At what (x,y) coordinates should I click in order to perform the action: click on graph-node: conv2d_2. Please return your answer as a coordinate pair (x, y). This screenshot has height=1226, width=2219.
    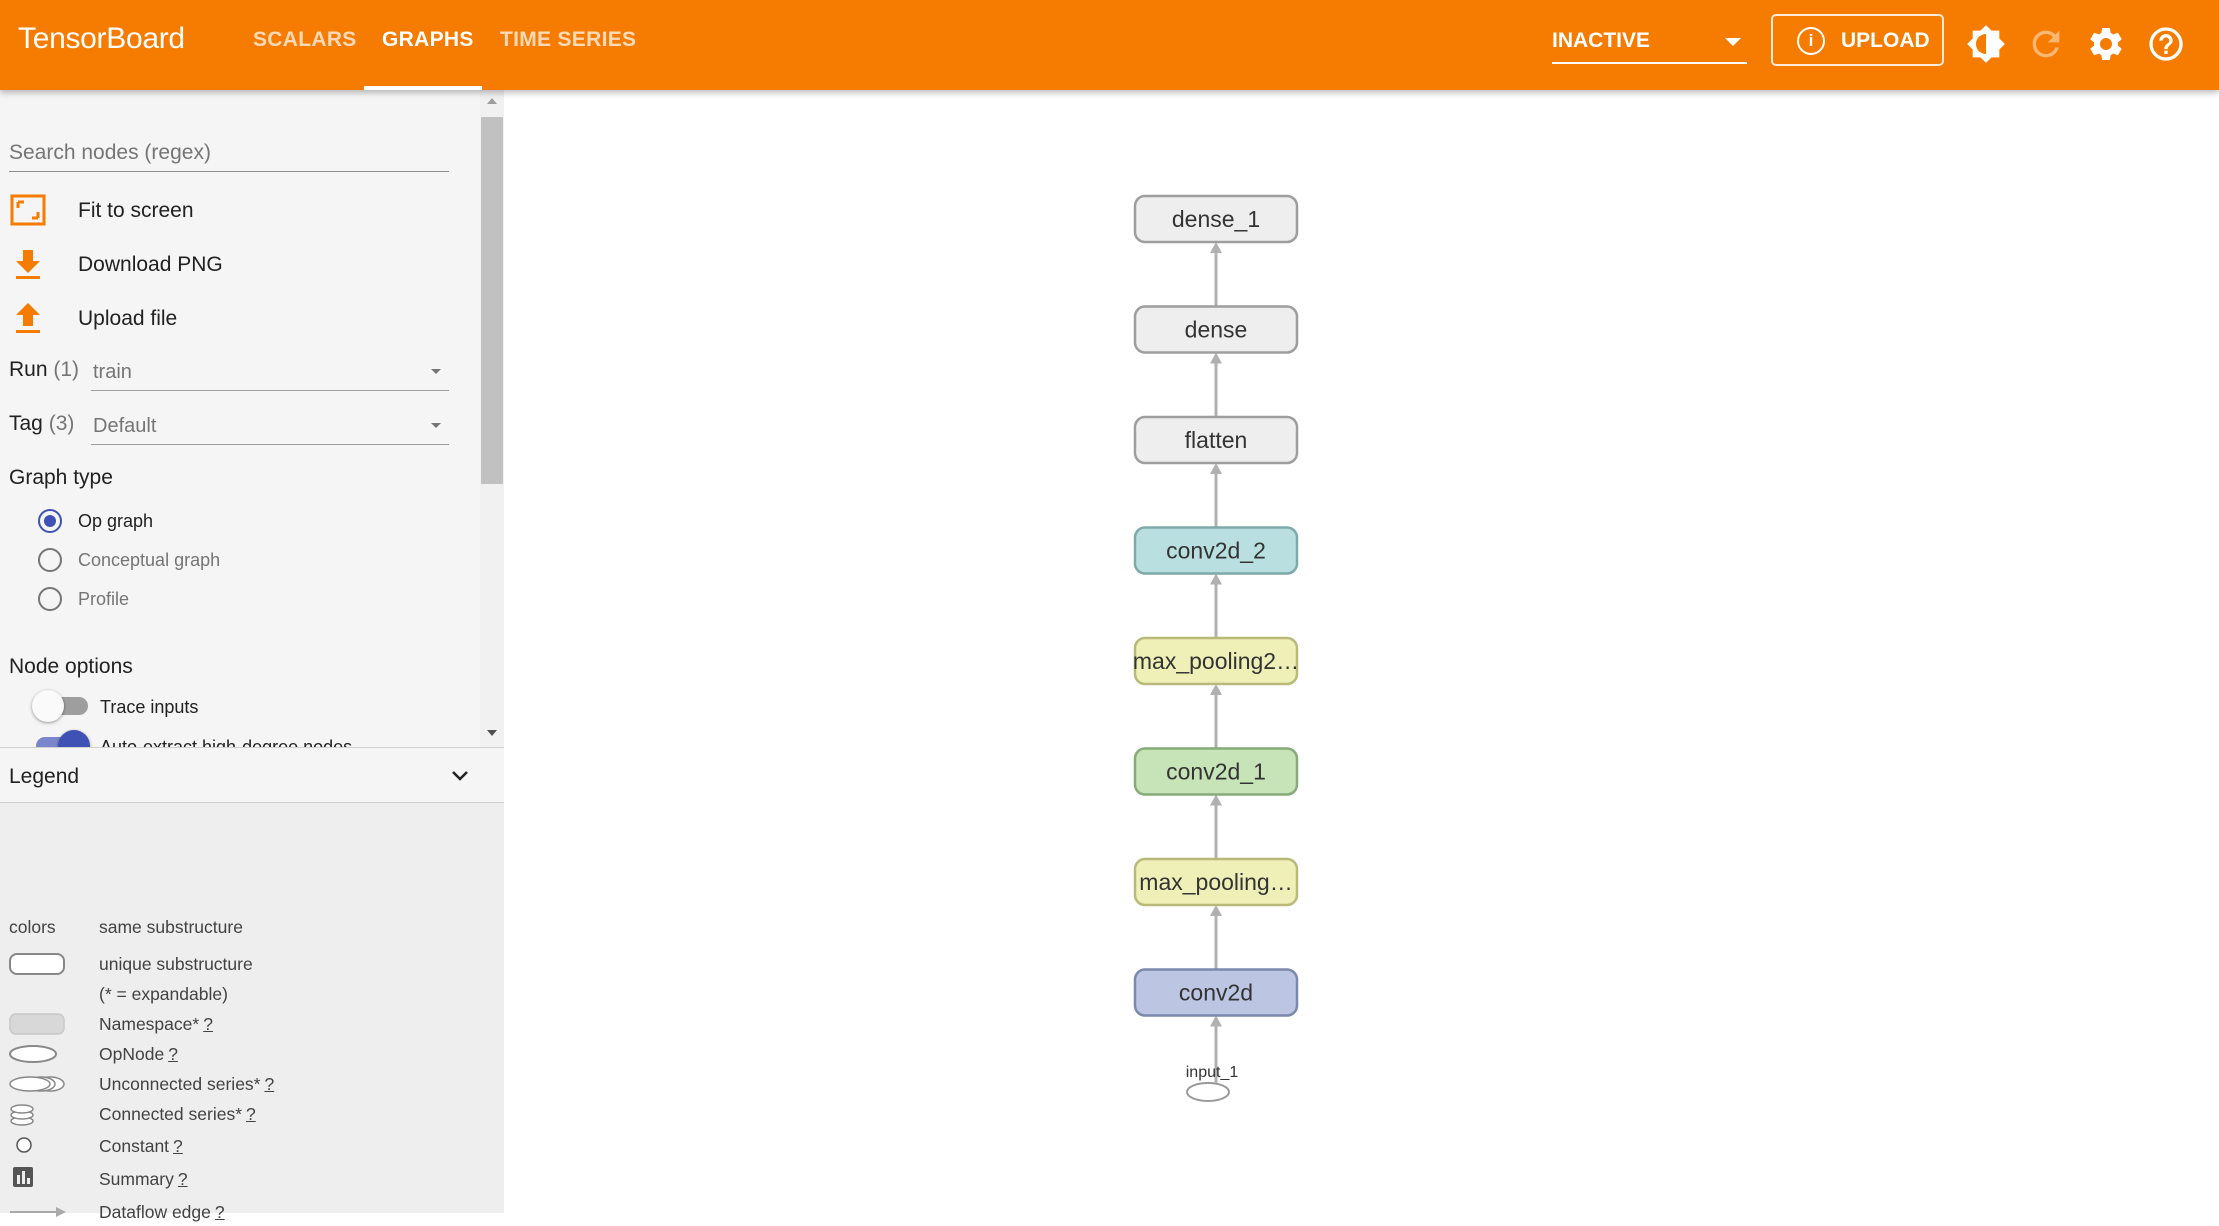
    Looking at the image, I should click on (1216, 550).